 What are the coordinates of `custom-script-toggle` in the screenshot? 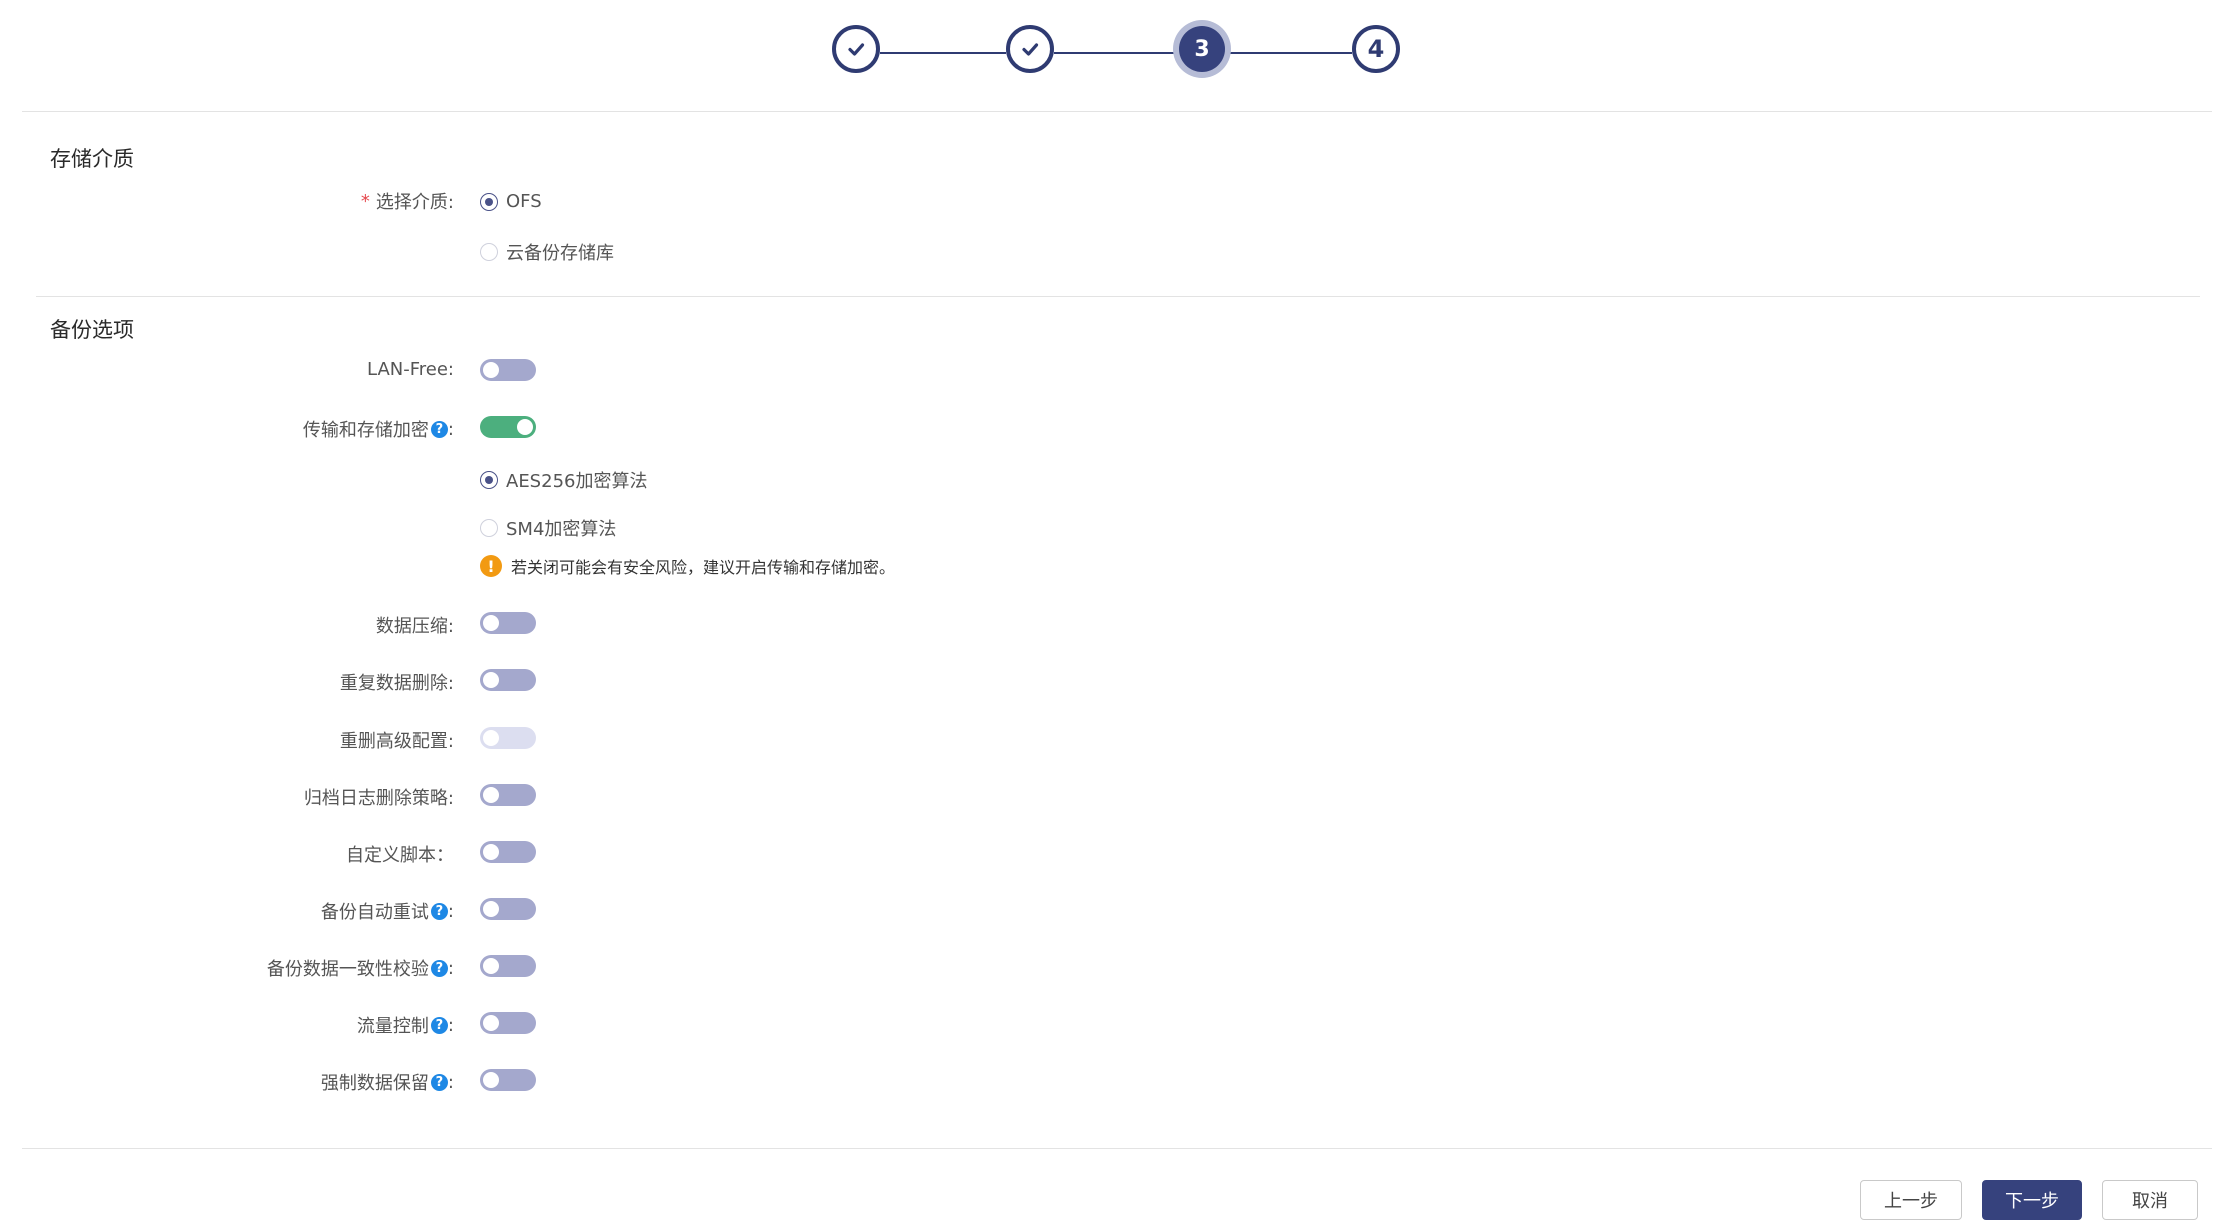 It's located at (508, 852).